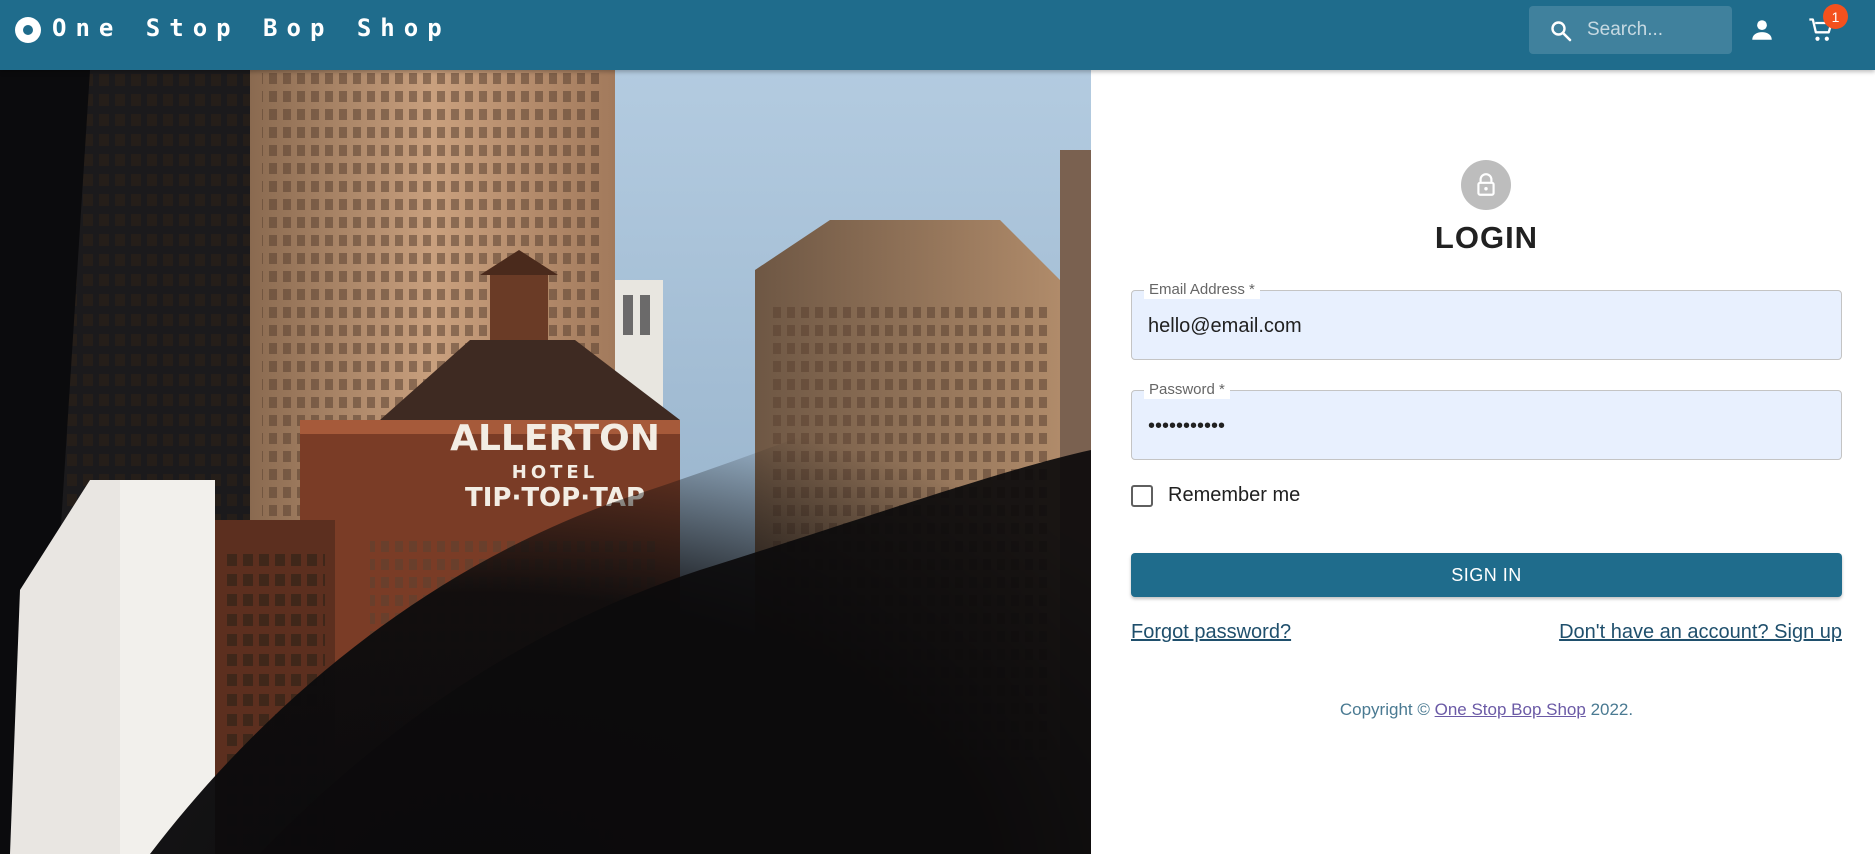 Image resolution: width=1875 pixels, height=854 pixels. What do you see at coordinates (1488, 426) in the screenshot?
I see `password-input` at bounding box center [1488, 426].